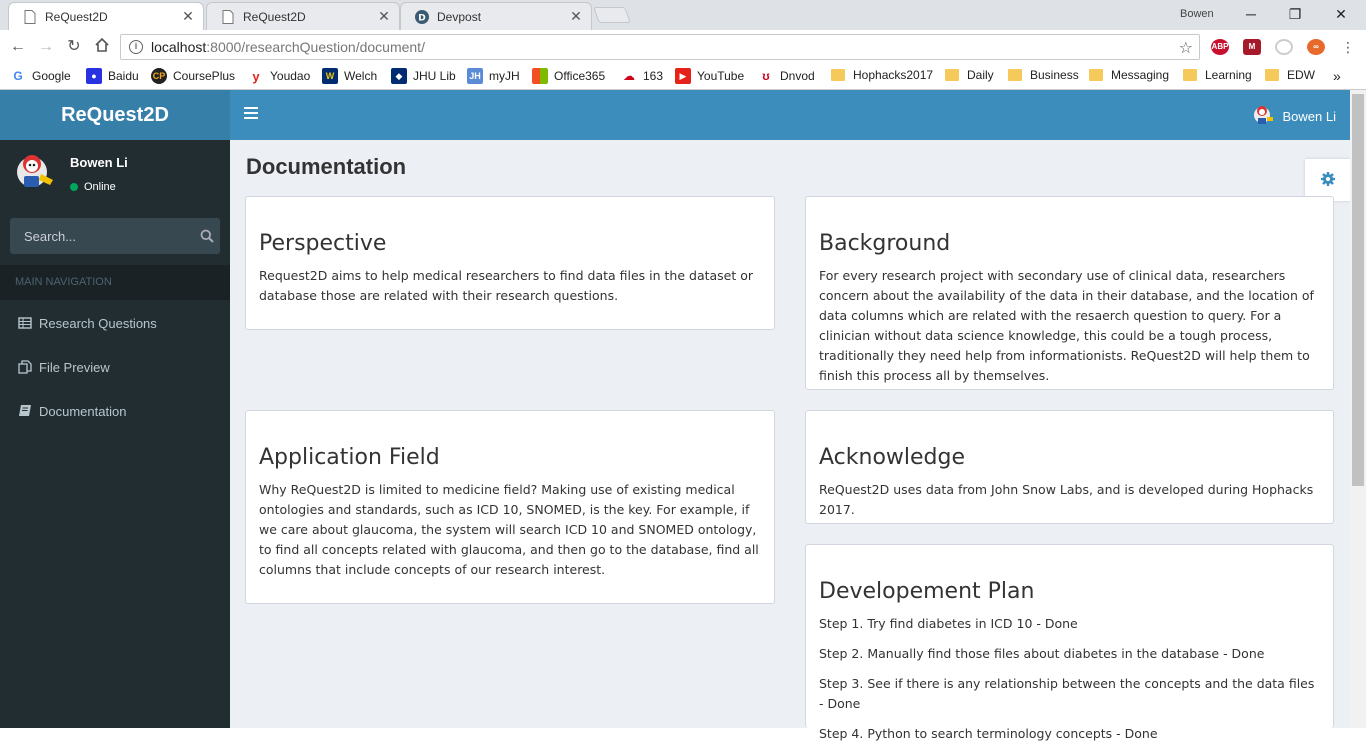  I want to click on baidu-icon: ●, so click(94, 76).